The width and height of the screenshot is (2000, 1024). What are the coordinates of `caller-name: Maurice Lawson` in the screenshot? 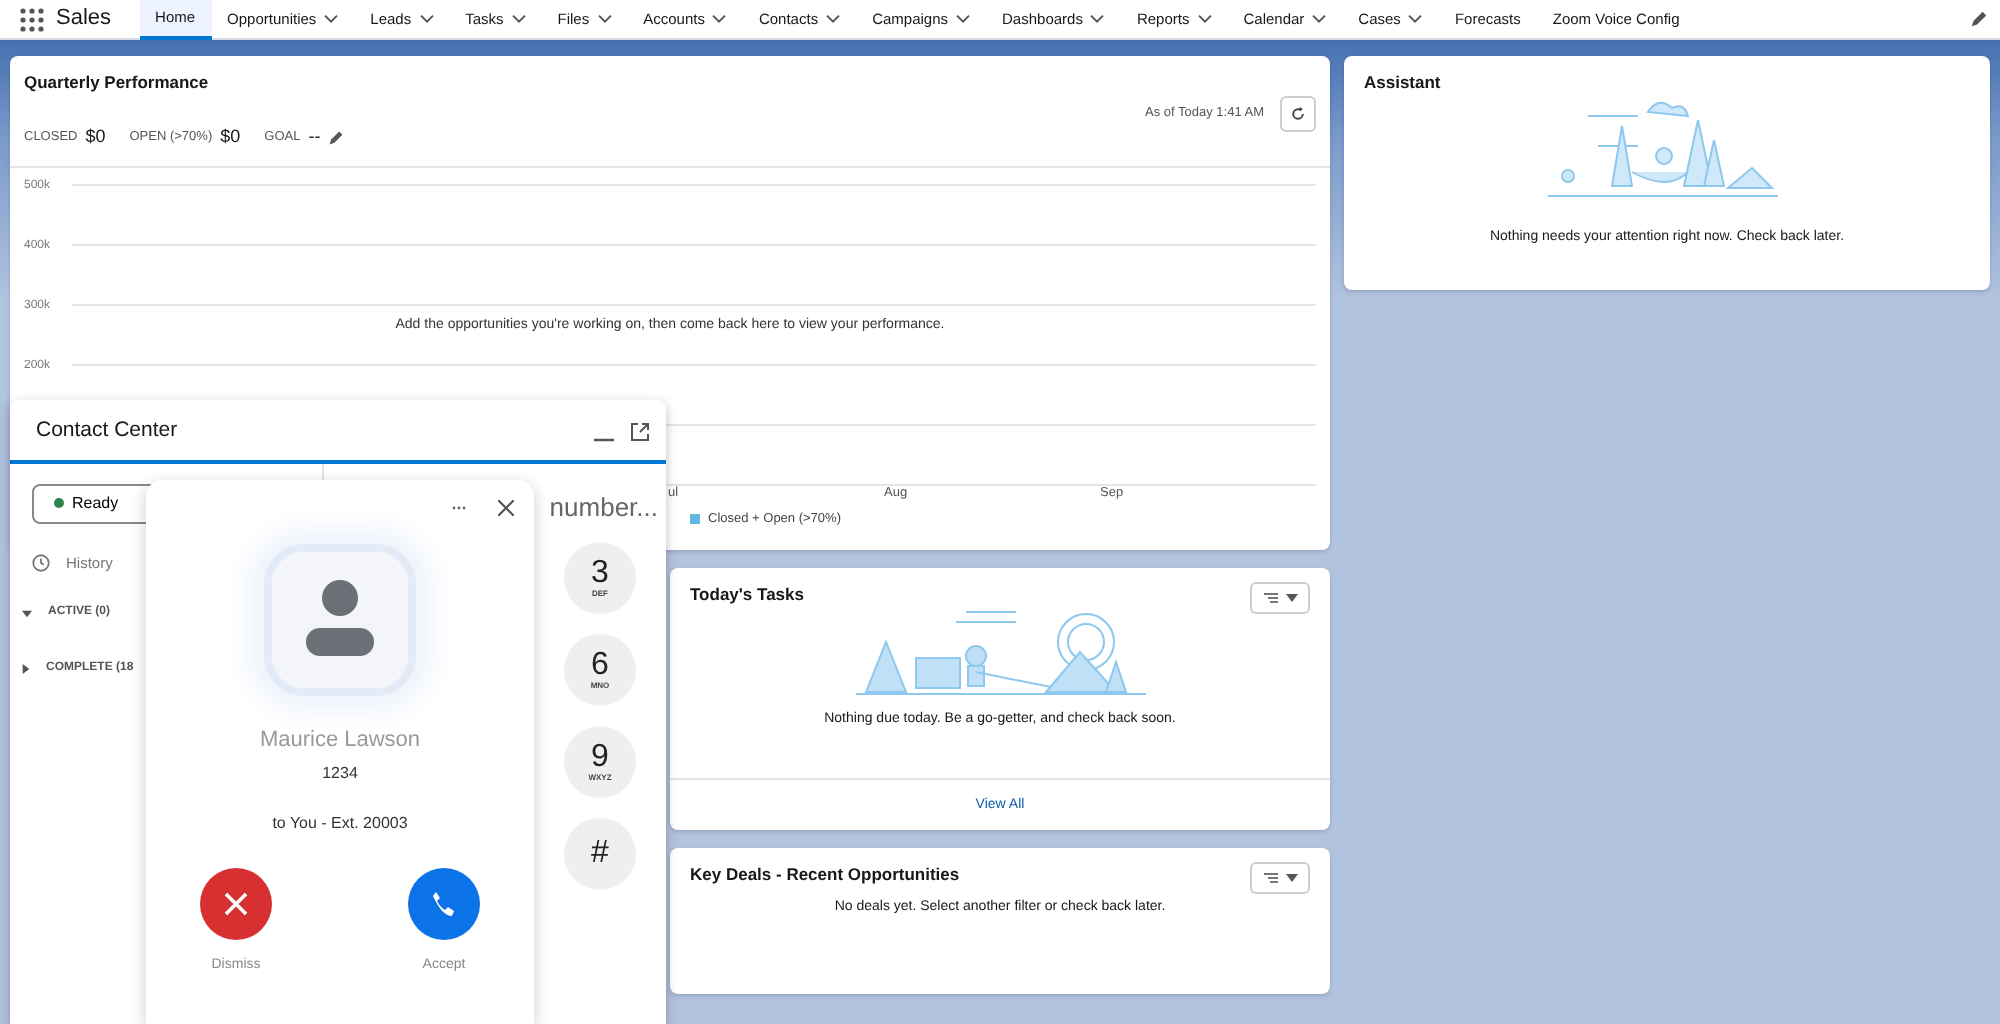 It's located at (340, 741).